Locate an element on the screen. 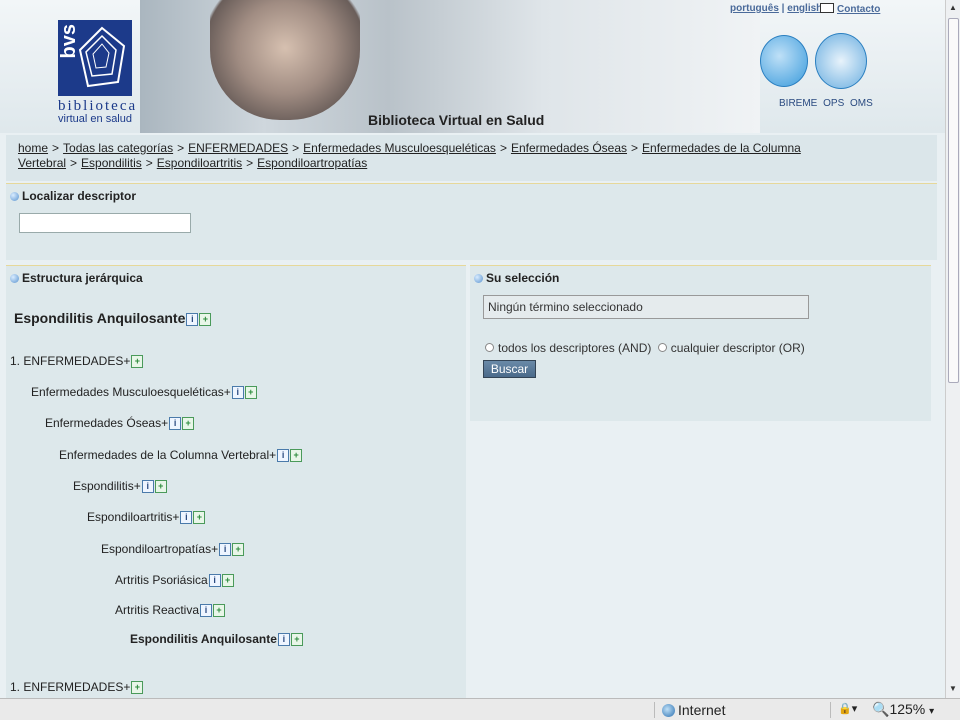 The width and height of the screenshot is (960, 720). radio-or-label: cualquier descriptor (OR) is located at coordinates (738, 348).